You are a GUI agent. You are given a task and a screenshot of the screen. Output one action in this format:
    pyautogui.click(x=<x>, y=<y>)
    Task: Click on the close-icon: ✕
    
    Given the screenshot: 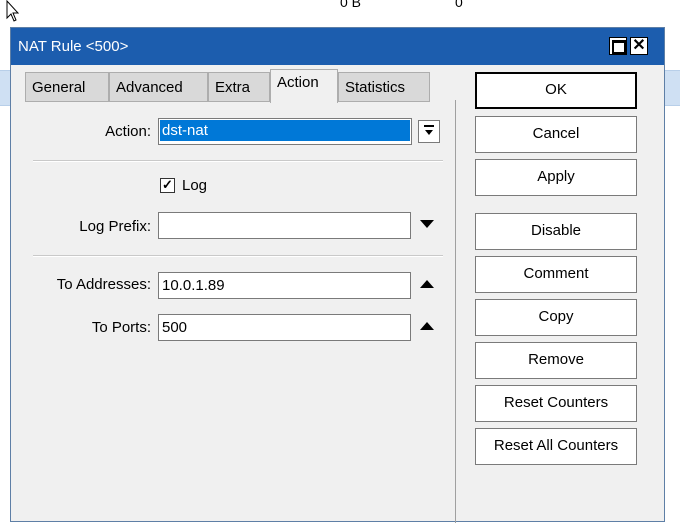 What is the action you would take?
    pyautogui.click(x=639, y=46)
    